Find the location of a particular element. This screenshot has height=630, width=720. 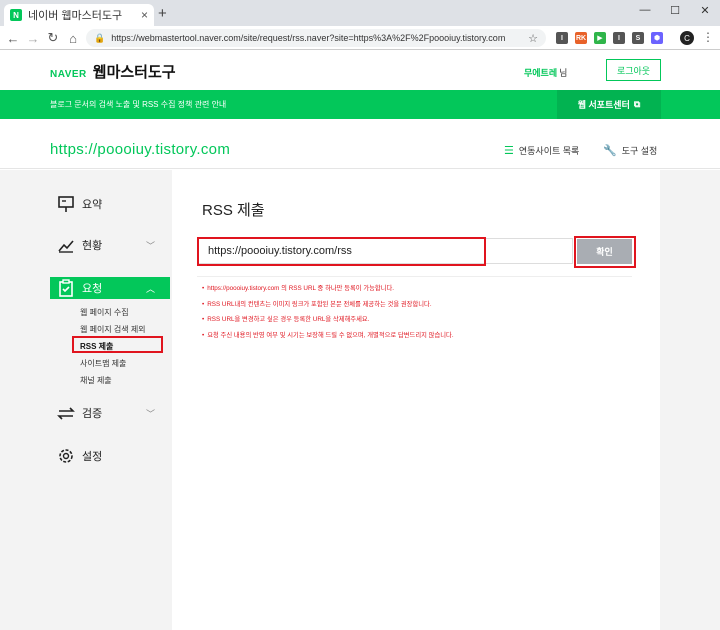

external-link-icon: ⧉ is located at coordinates (637, 104).